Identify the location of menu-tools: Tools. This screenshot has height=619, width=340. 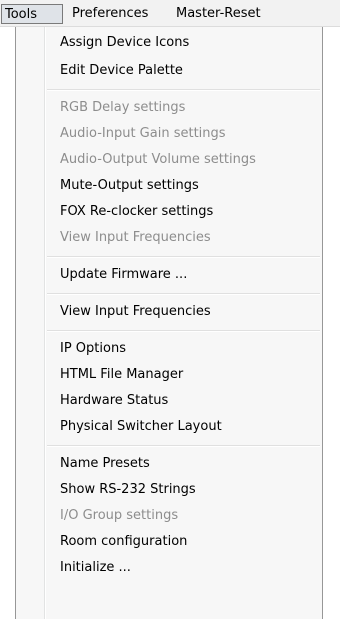
(32, 14).